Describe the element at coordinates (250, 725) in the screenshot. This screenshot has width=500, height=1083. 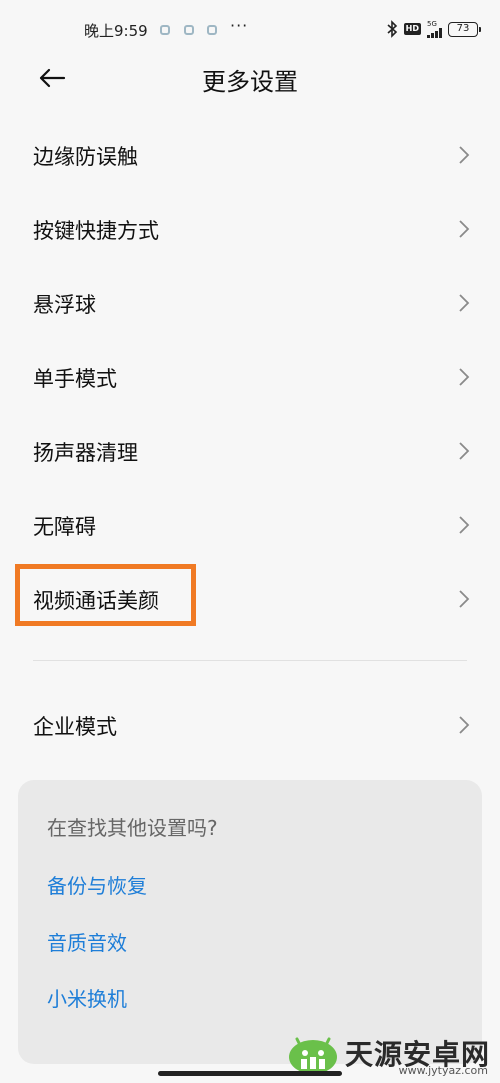
I see `setting-enterprise-mode: 企业模式` at that location.